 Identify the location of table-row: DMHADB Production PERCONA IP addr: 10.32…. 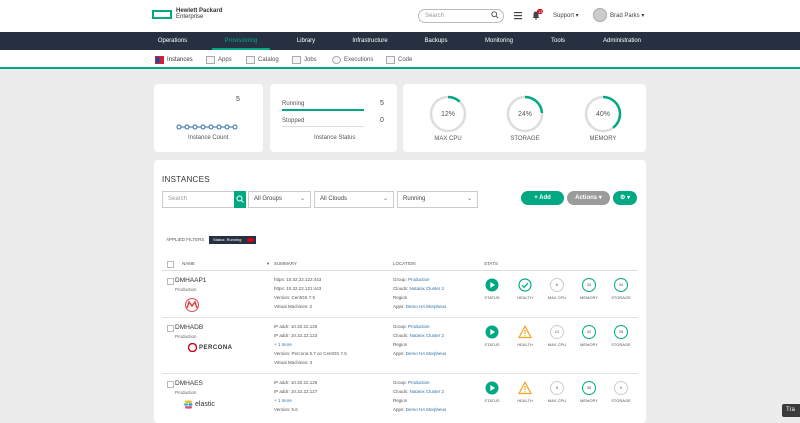
(400, 346).